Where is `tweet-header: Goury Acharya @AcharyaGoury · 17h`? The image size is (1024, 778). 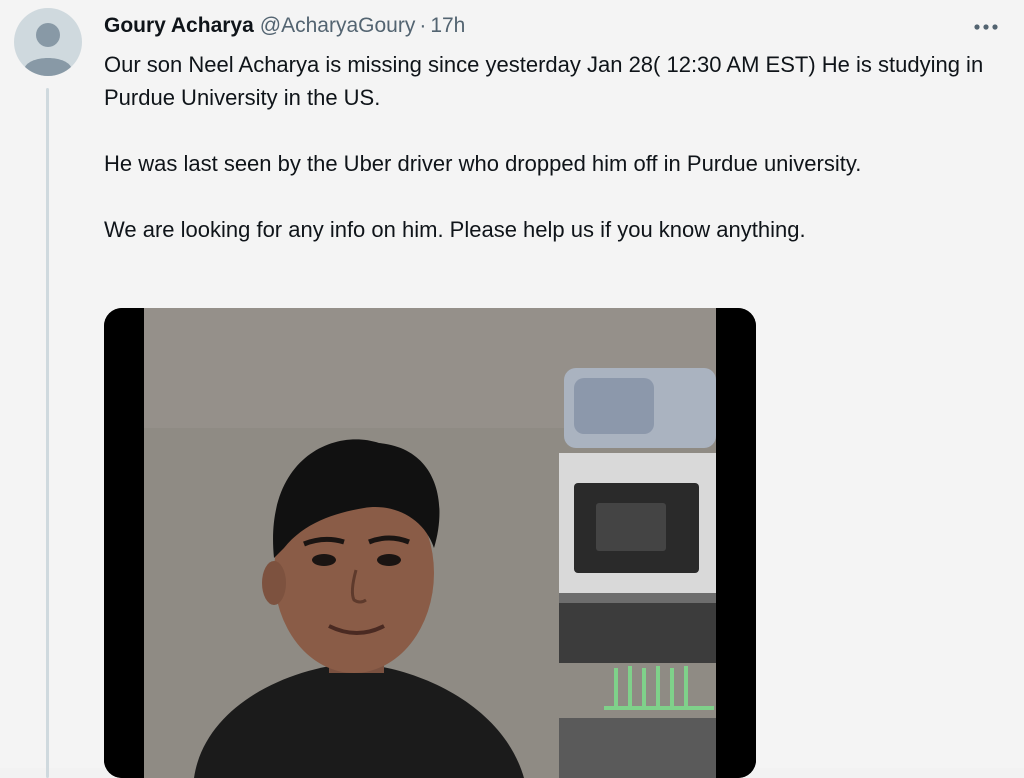
tweet-header: Goury Acharya @AcharyaGoury · 17h is located at coordinates (554, 26).